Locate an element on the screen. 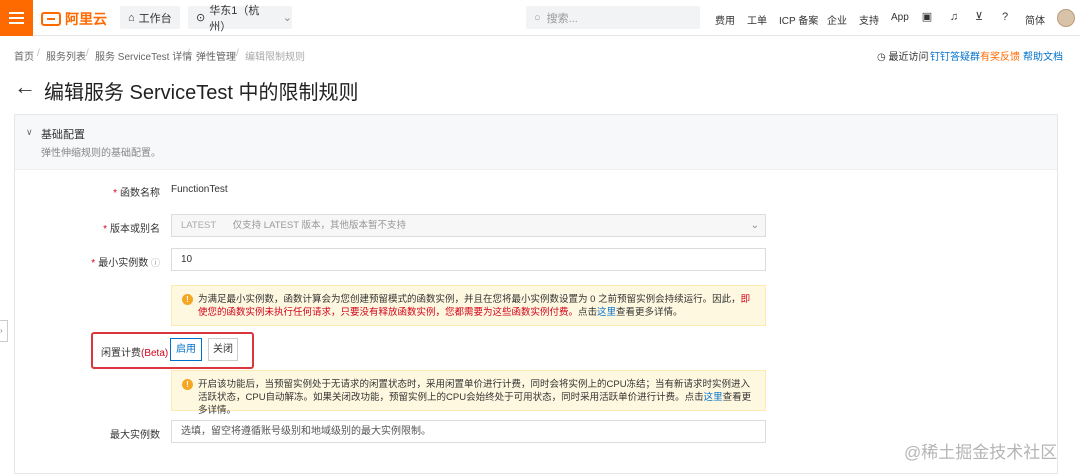 This screenshot has height=474, width=1080. aliyun-logo: 阿里云 is located at coordinates (74, 19).